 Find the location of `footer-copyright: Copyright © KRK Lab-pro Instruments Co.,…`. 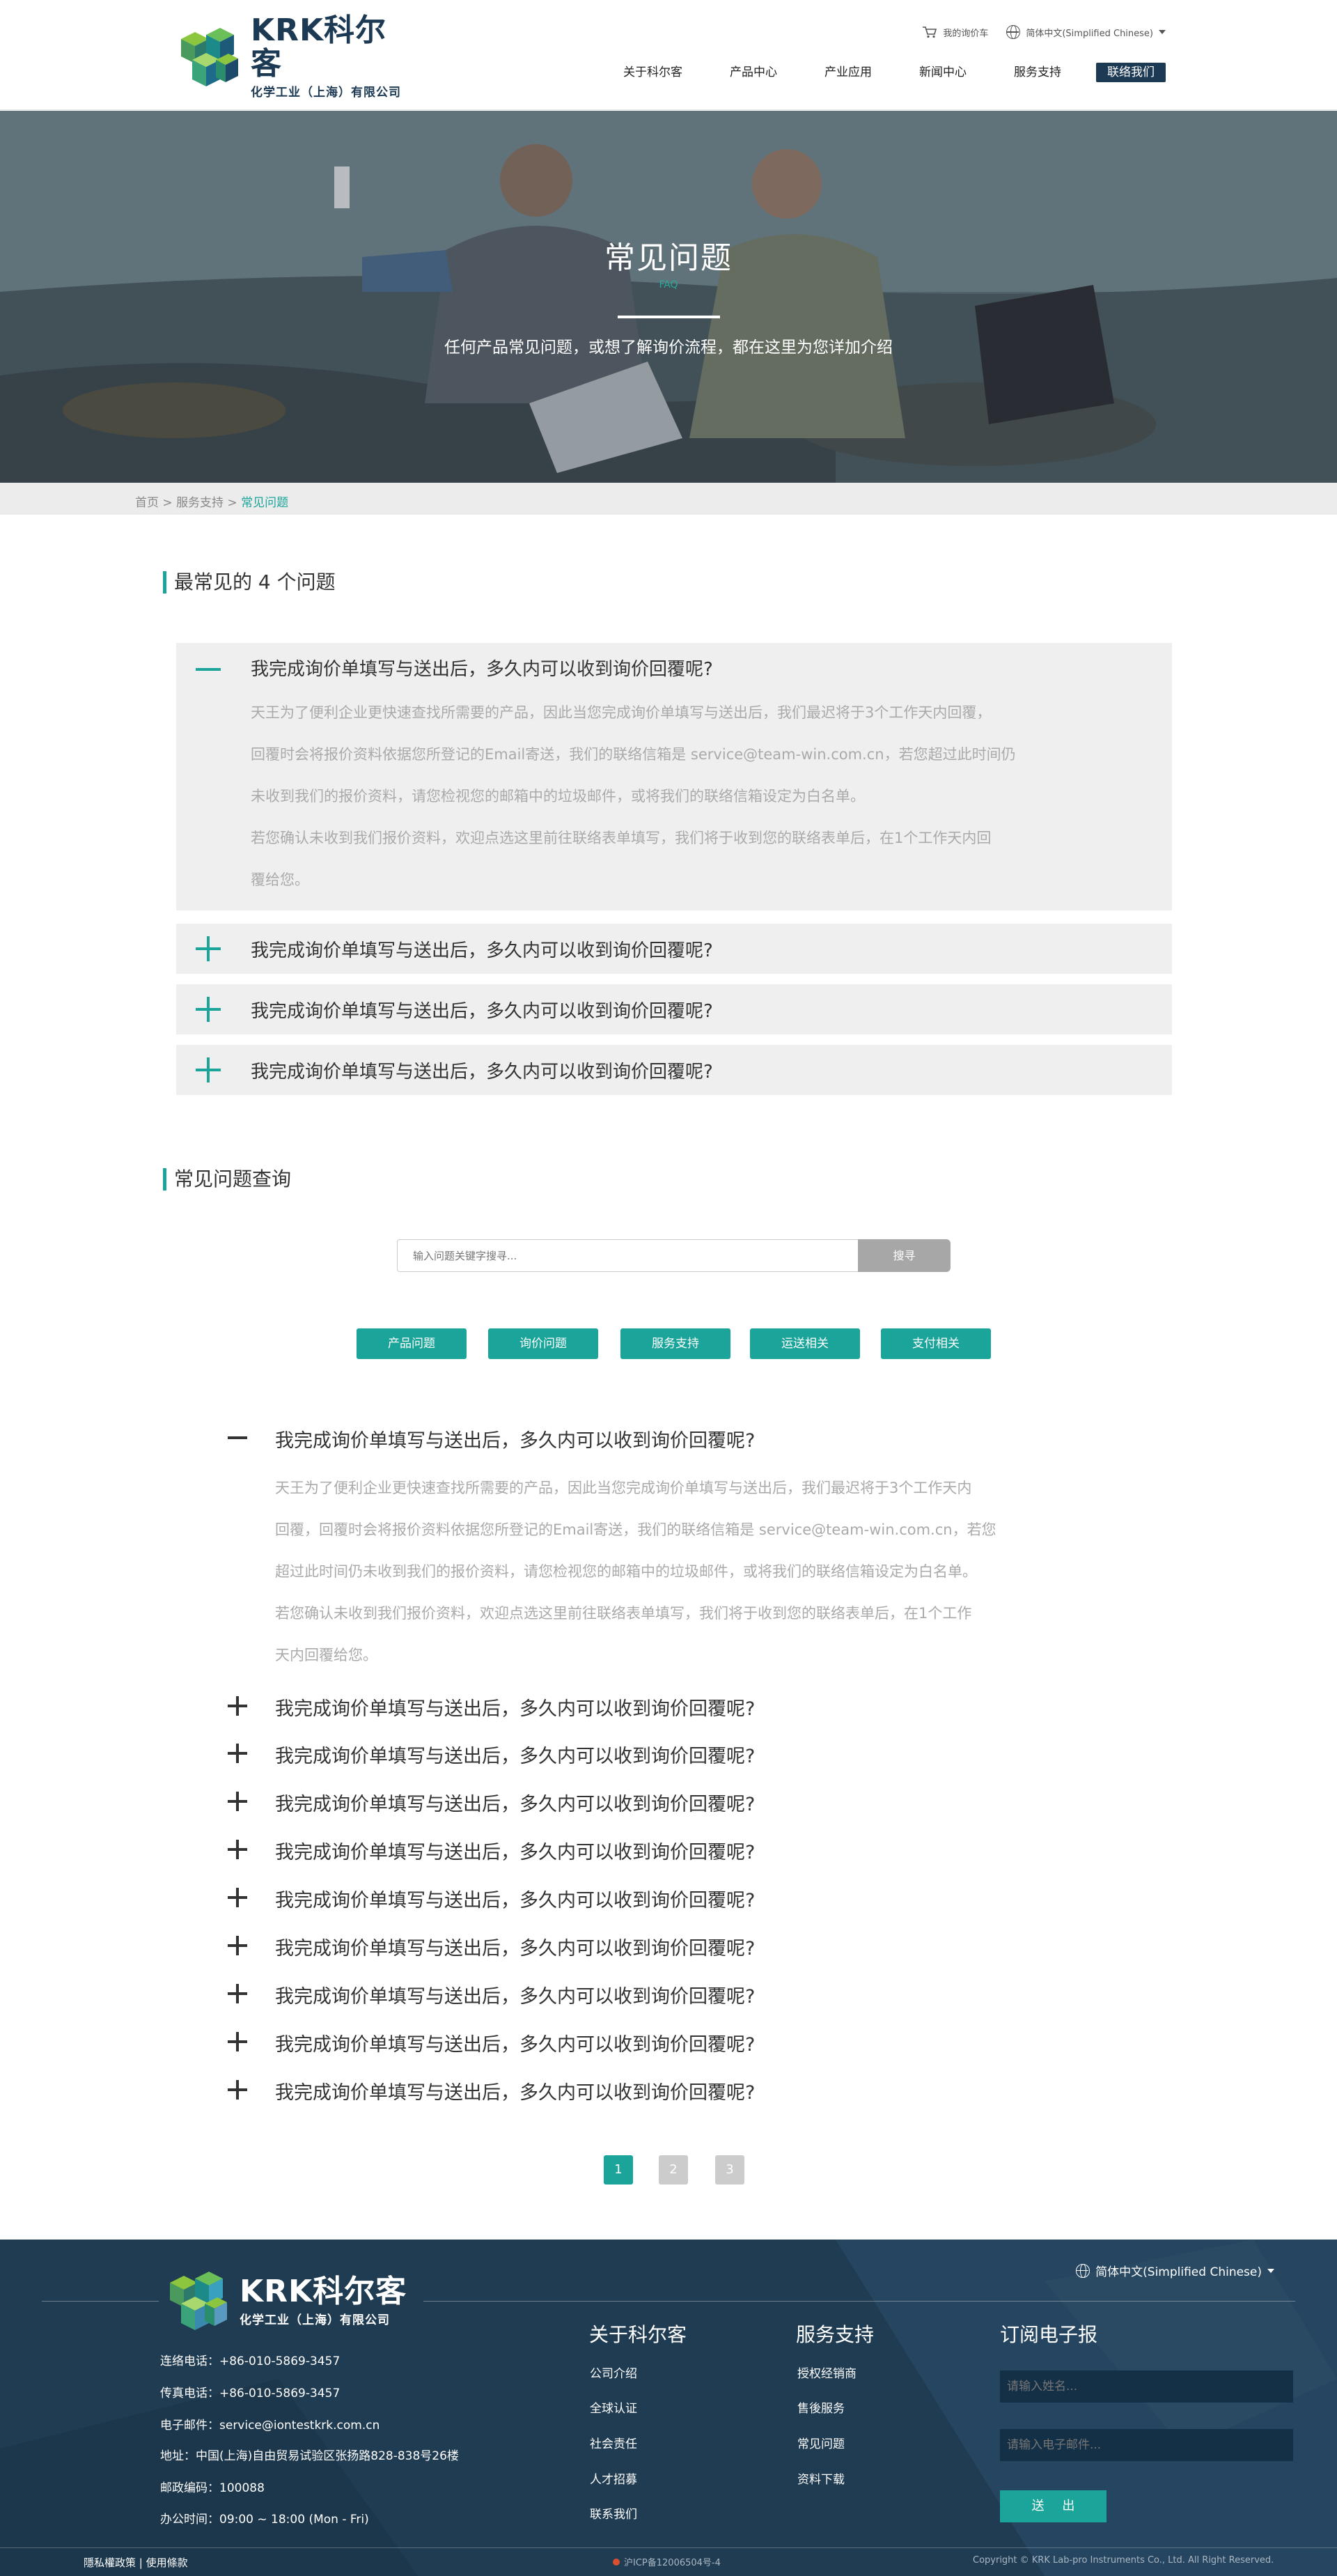

footer-copyright: Copyright © KRK Lab-pro Instruments Co.,… is located at coordinates (1123, 2560).